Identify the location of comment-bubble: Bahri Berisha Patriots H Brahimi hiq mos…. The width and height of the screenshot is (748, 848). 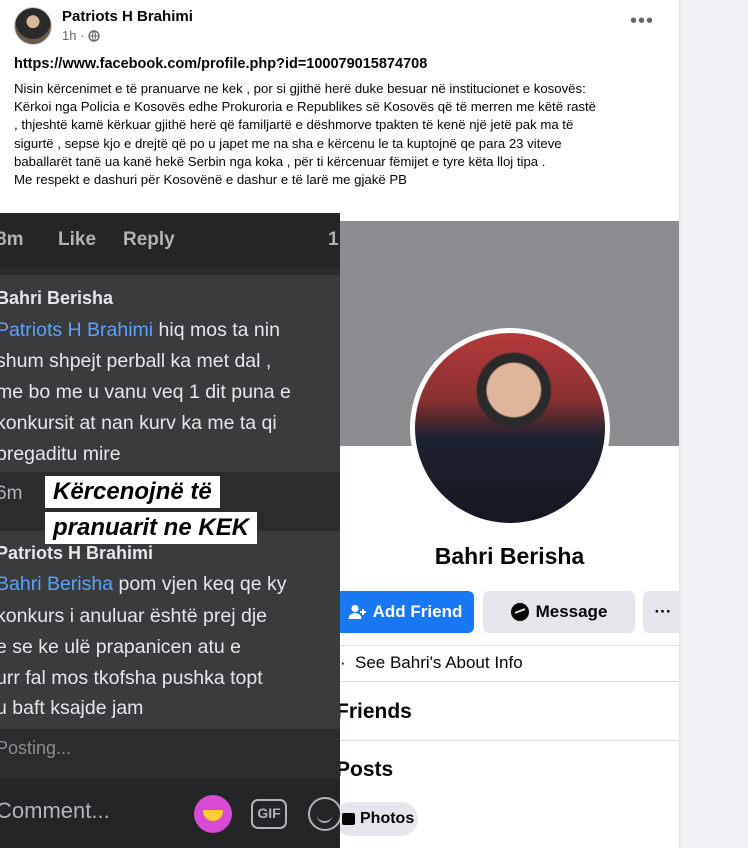
(170, 373).